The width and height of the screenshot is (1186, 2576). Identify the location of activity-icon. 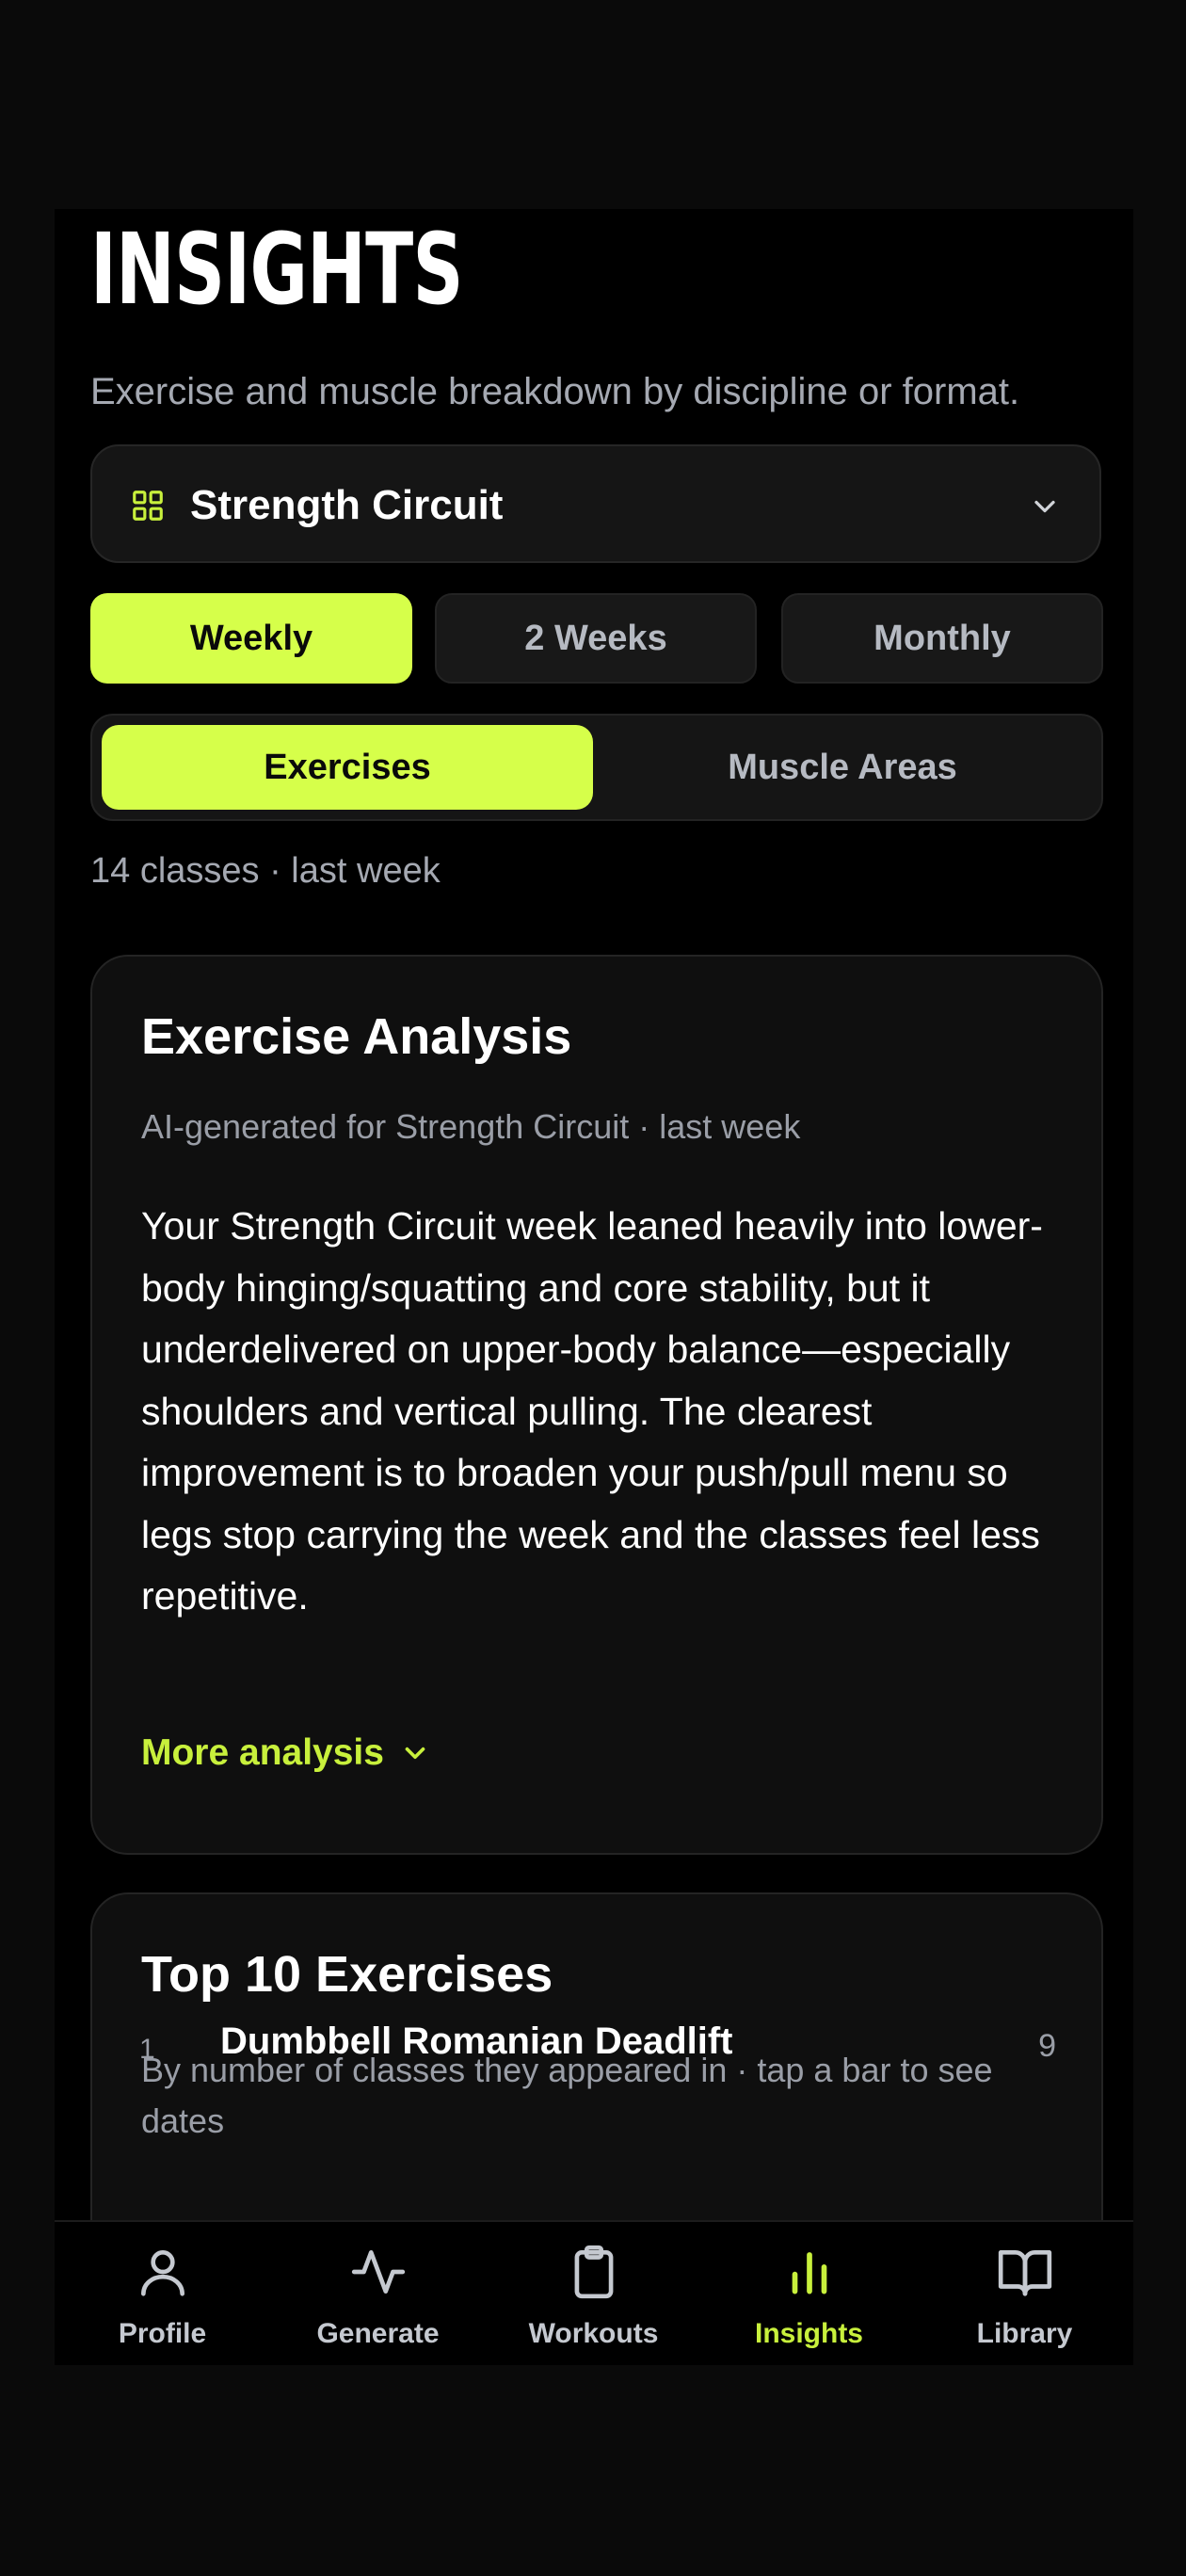
(378, 2272).